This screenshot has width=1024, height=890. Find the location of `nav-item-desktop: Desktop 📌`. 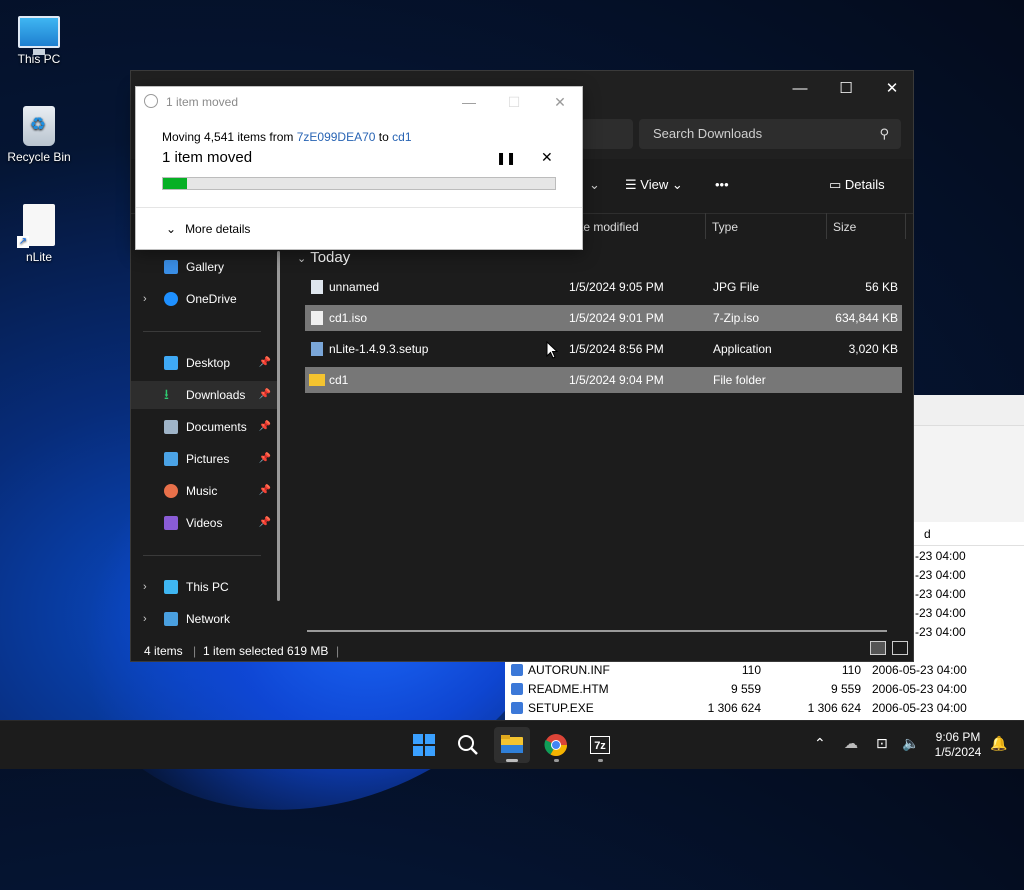

nav-item-desktop: Desktop 📌 is located at coordinates (205, 363).